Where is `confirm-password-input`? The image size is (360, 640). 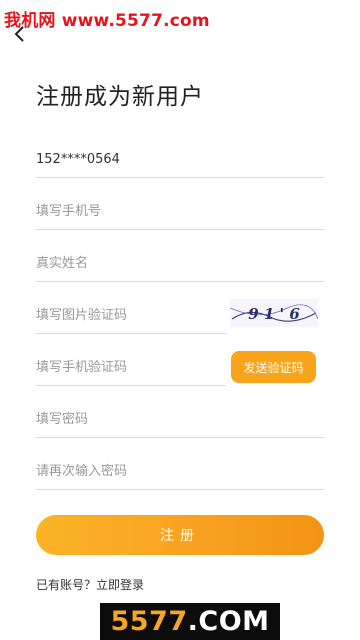
confirm-password-input is located at coordinates (180, 471).